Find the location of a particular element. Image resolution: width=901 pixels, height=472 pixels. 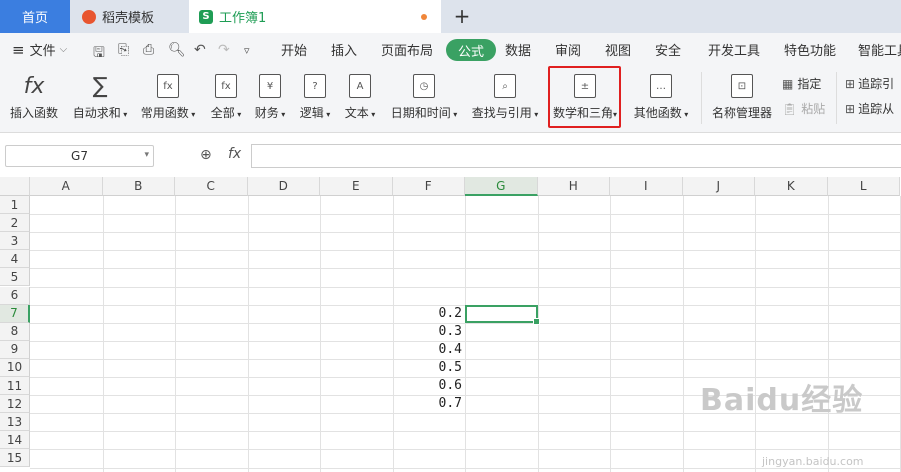

watermark-url: jingyan.baidu.com is located at coordinates (813, 461).